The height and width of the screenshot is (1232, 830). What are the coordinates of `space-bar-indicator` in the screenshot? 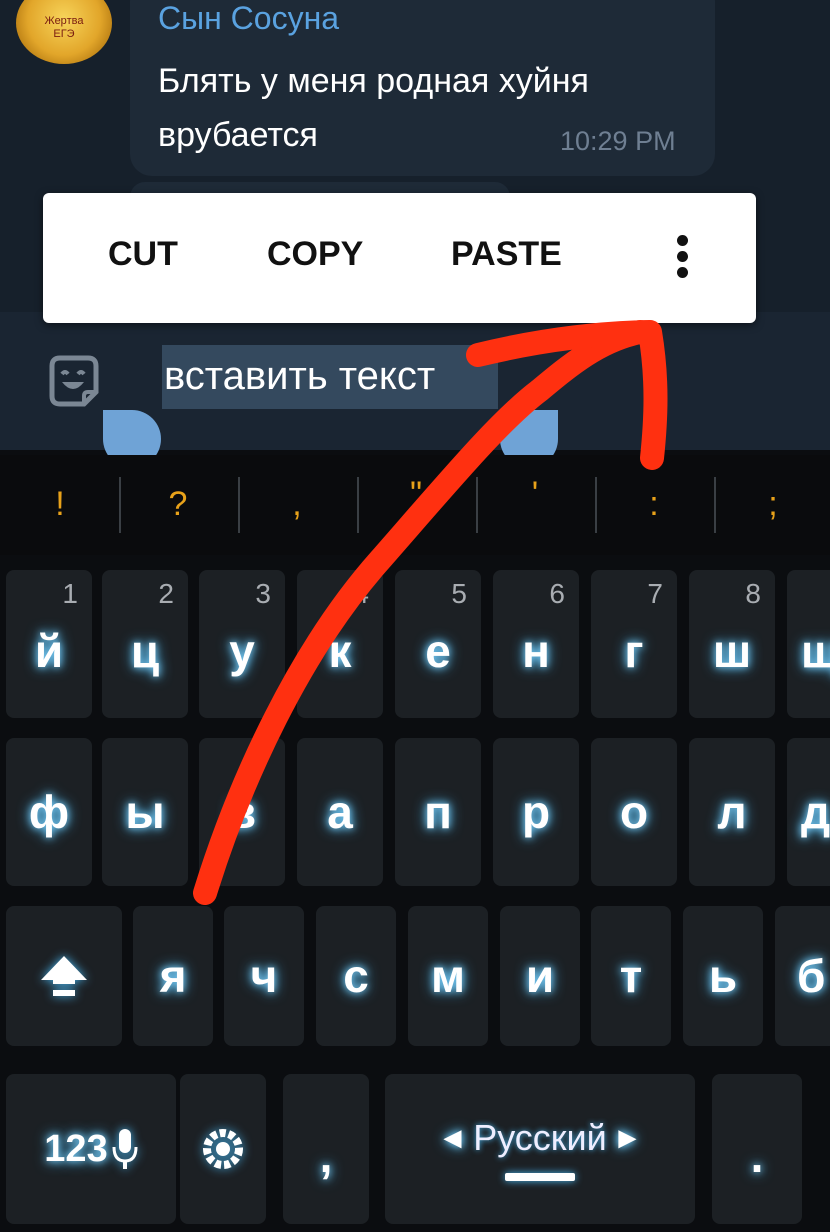 It's located at (540, 1177).